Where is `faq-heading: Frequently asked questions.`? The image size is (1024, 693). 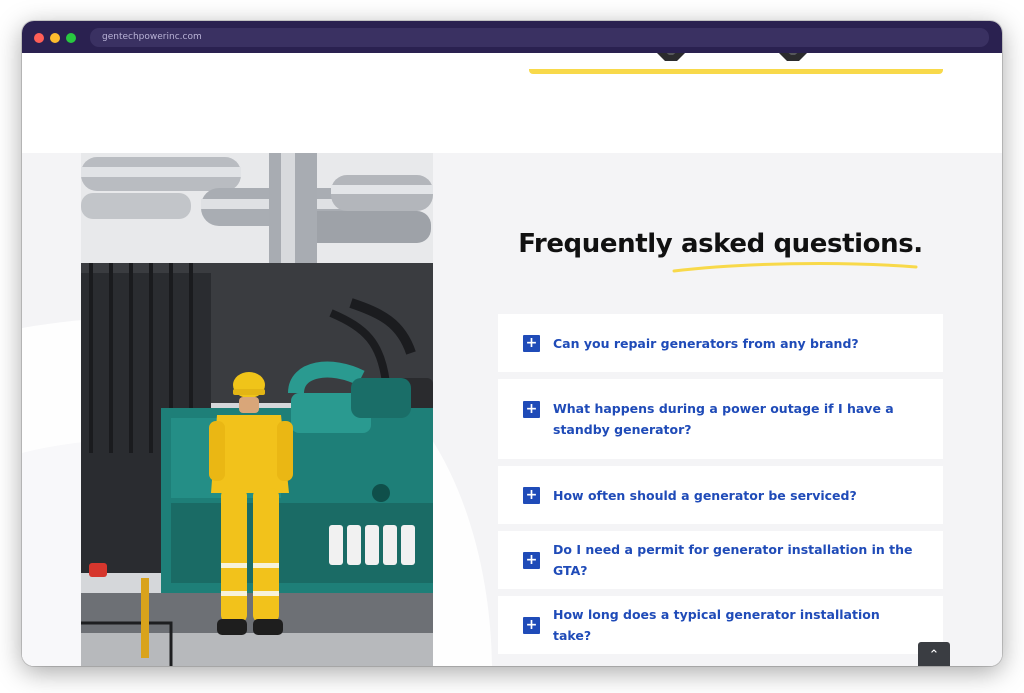 faq-heading: Frequently asked questions. is located at coordinates (720, 244).